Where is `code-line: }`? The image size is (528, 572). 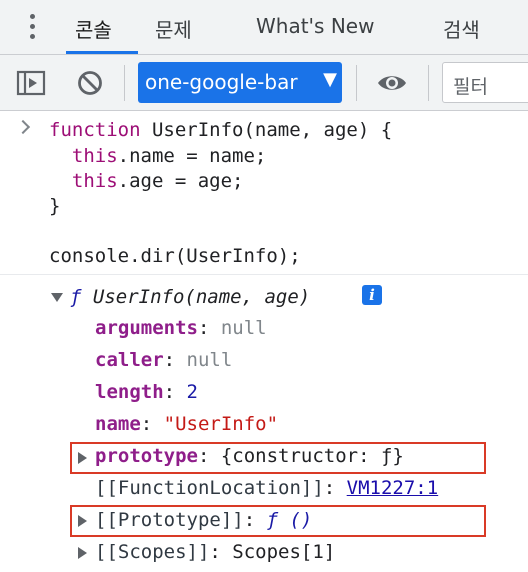 code-line: } is located at coordinates (55, 206).